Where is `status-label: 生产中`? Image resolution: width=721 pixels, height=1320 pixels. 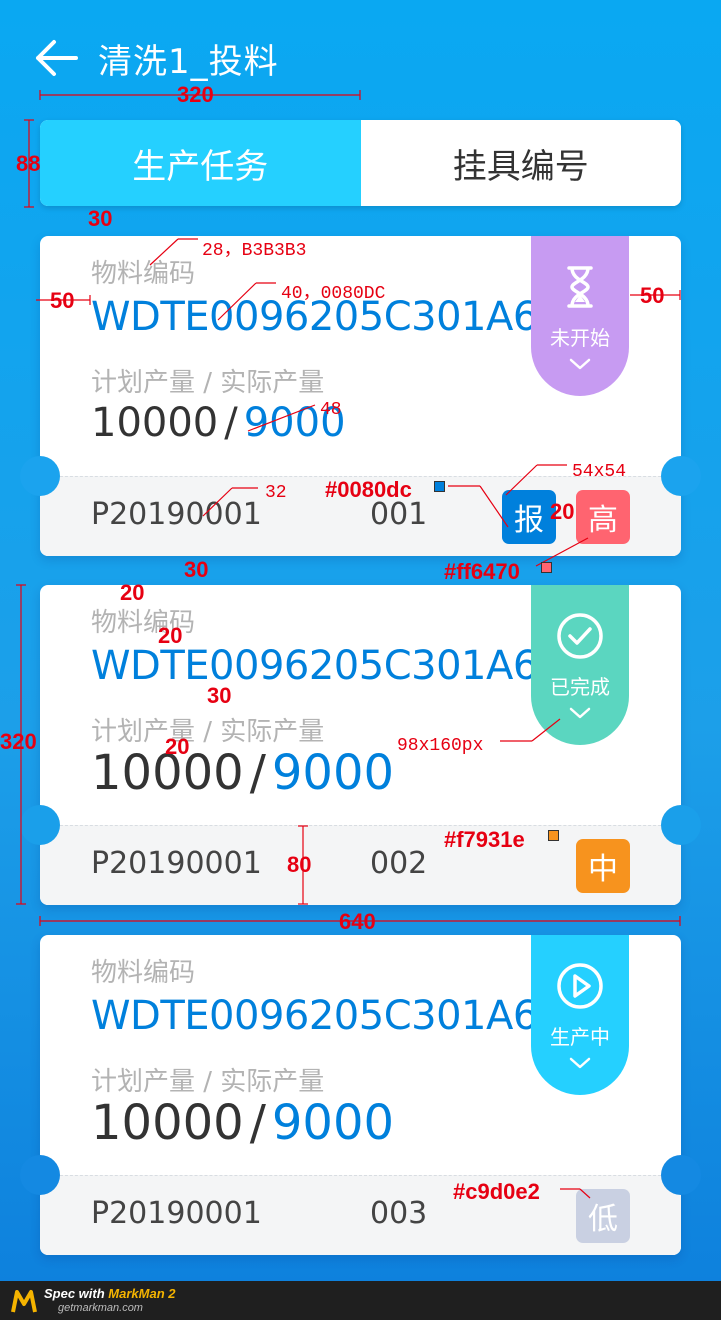
status-label: 生产中 is located at coordinates (580, 1037).